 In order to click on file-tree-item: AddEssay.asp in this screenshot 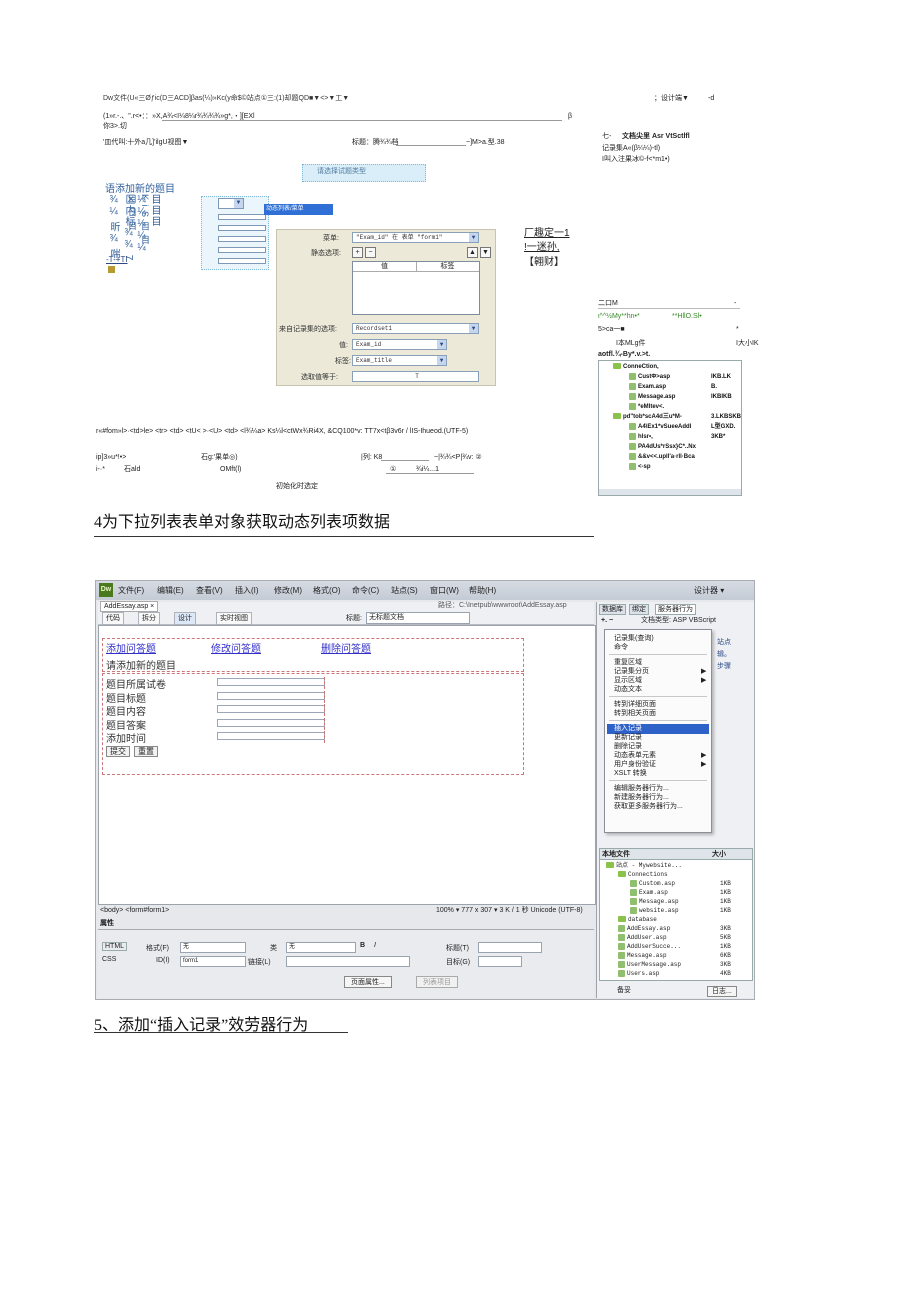, I will do `click(644, 929)`.